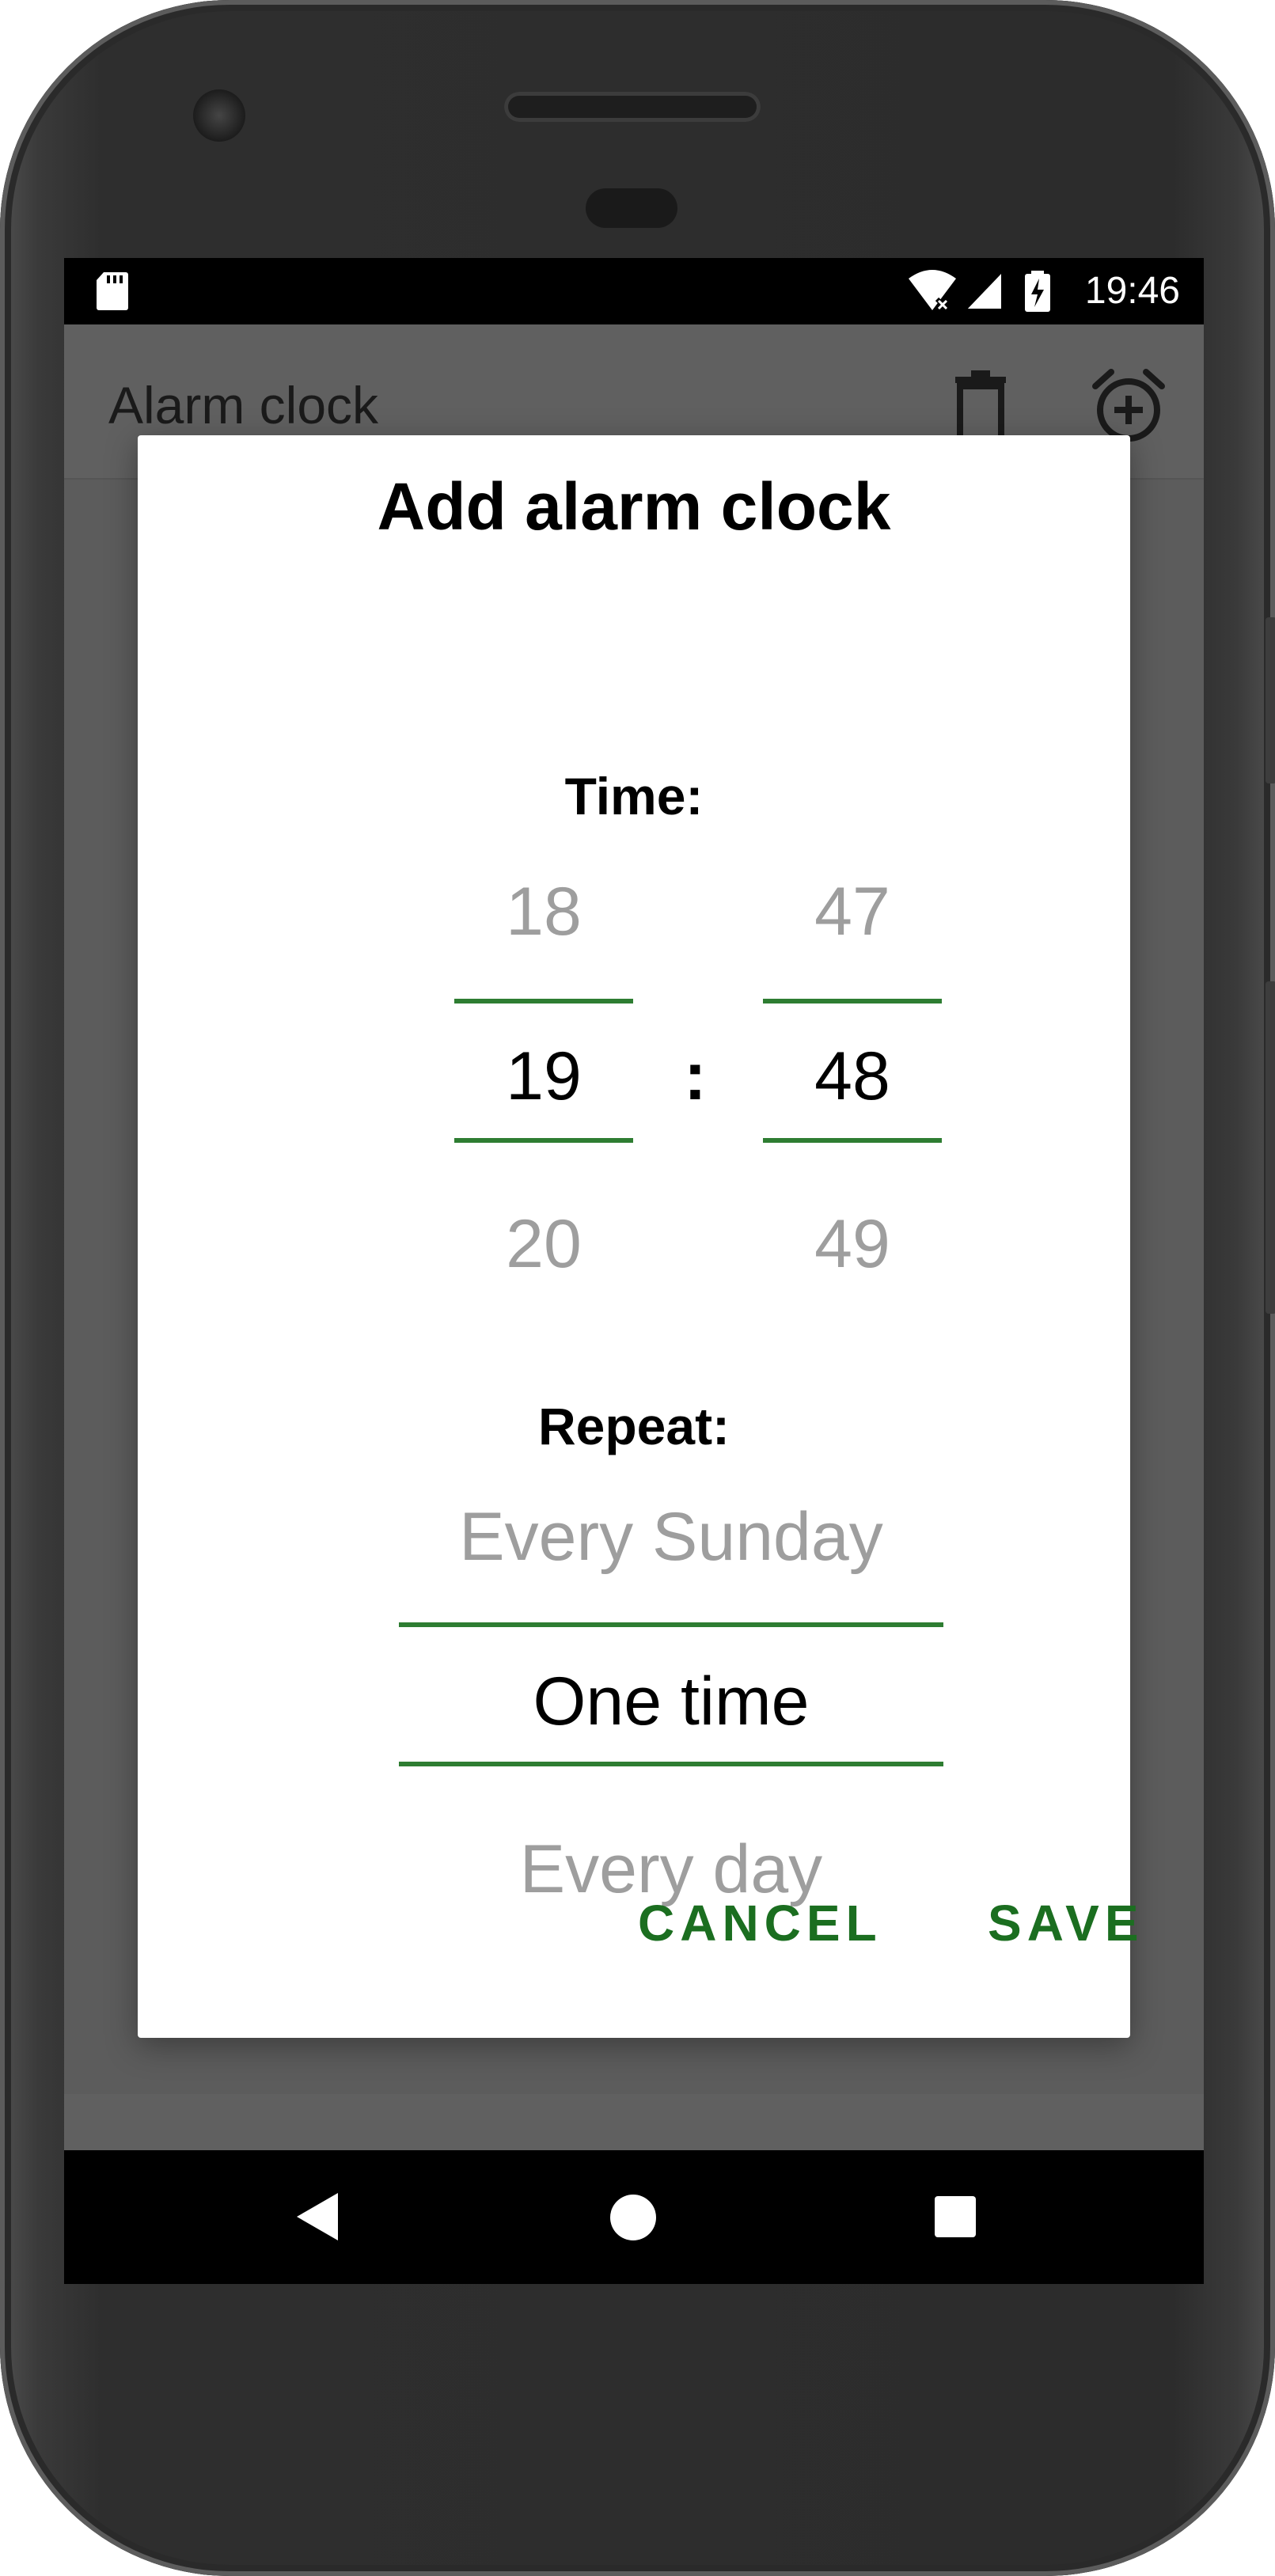 The width and height of the screenshot is (1275, 2576). What do you see at coordinates (1128, 405) in the screenshot?
I see `alarm-add-icon` at bounding box center [1128, 405].